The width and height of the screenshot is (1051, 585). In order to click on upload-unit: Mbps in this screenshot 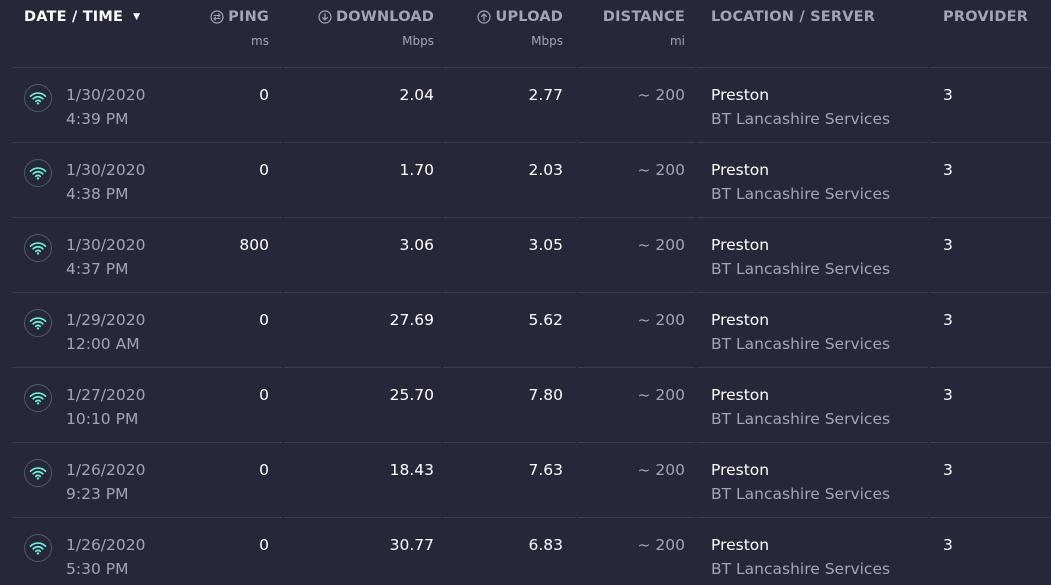, I will do `click(547, 41)`.